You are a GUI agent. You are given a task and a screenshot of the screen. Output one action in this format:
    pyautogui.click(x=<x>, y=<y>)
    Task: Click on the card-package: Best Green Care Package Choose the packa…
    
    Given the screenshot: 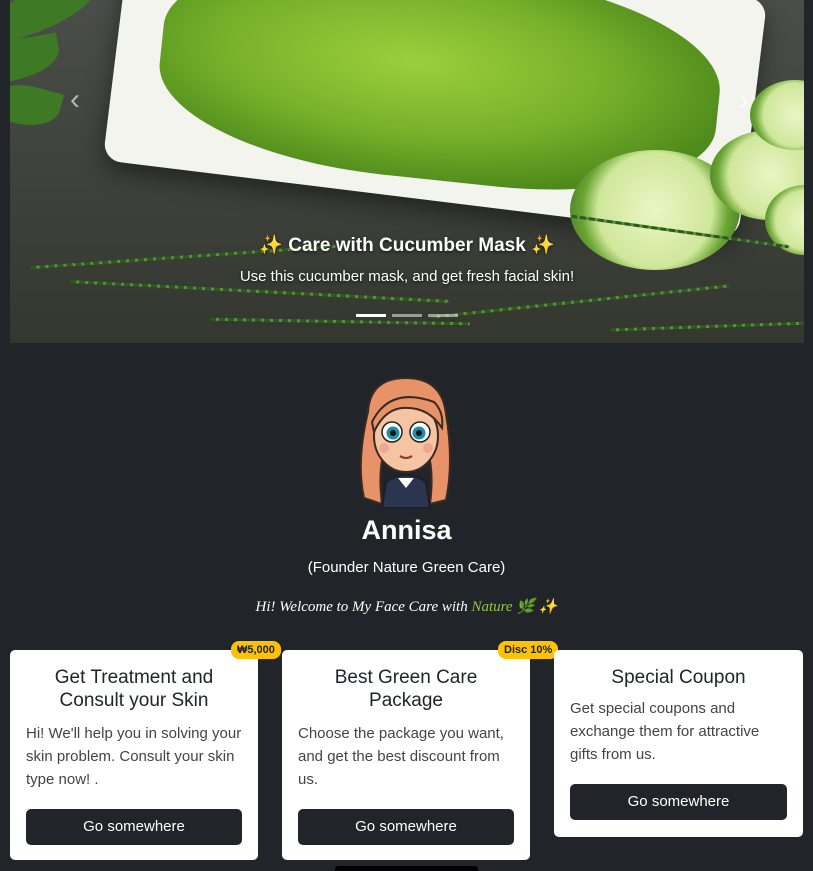 What is the action you would take?
    pyautogui.click(x=406, y=755)
    